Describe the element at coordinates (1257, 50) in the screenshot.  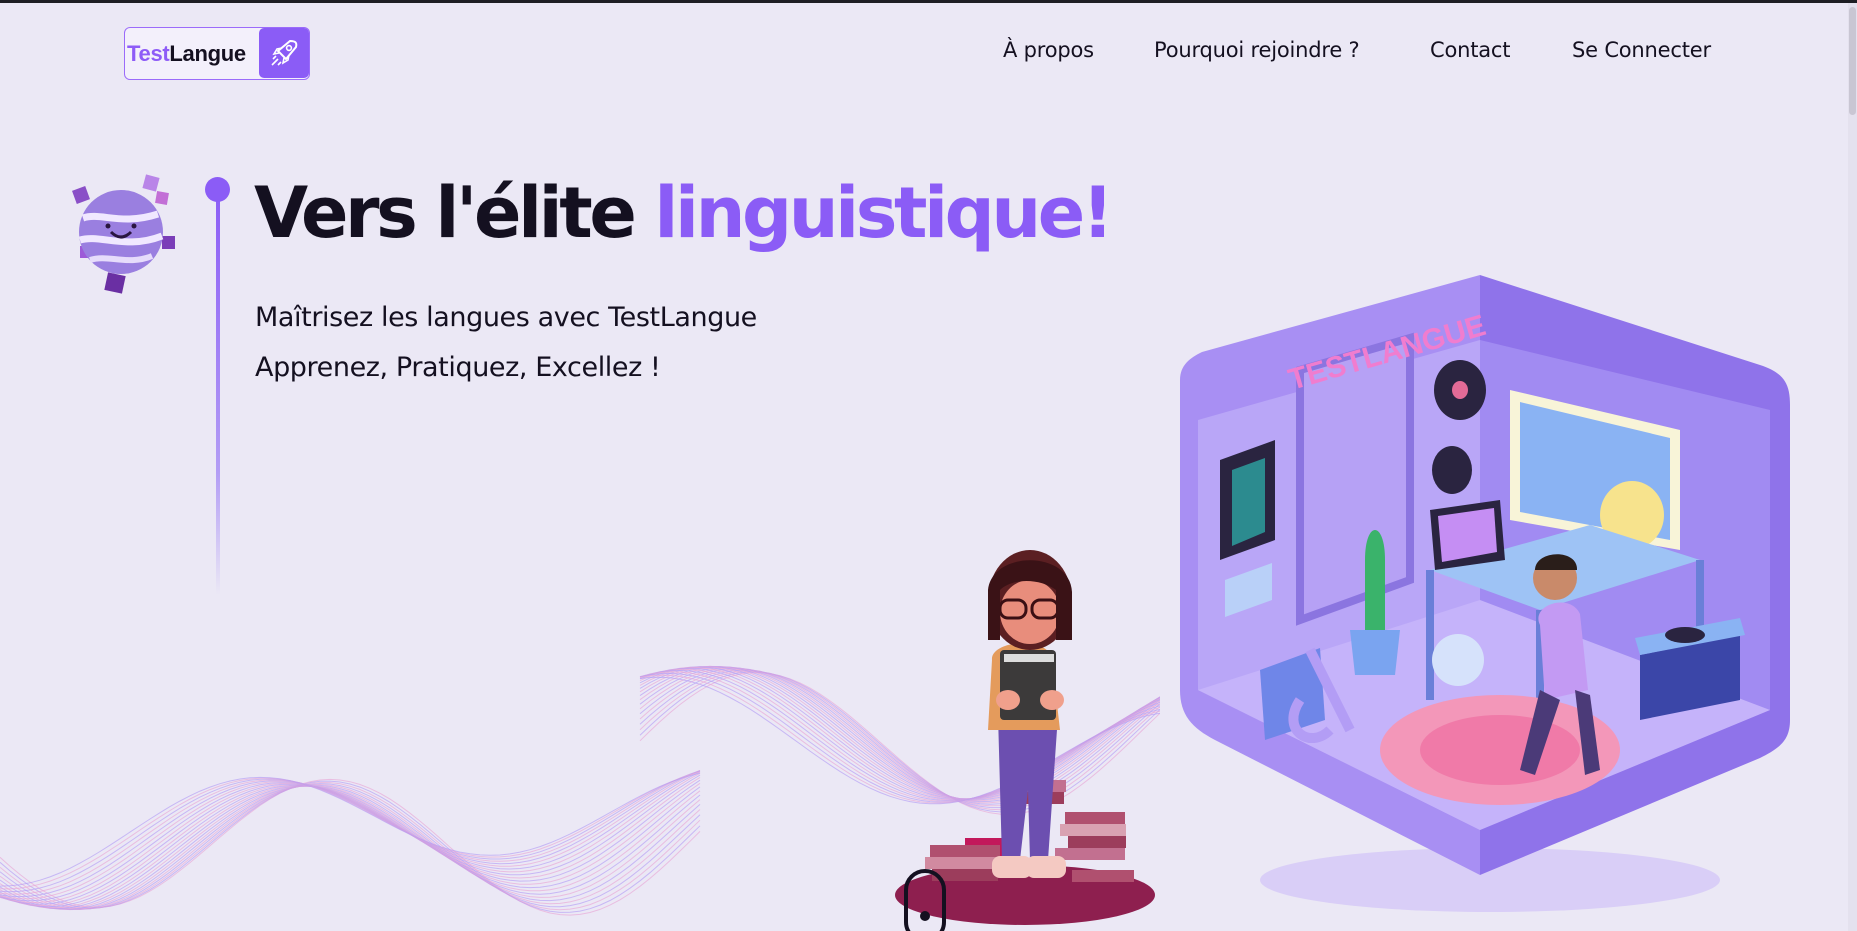
I see `nav-link-pourquoi-rejoindre: Pourquoi rejoindre ?` at that location.